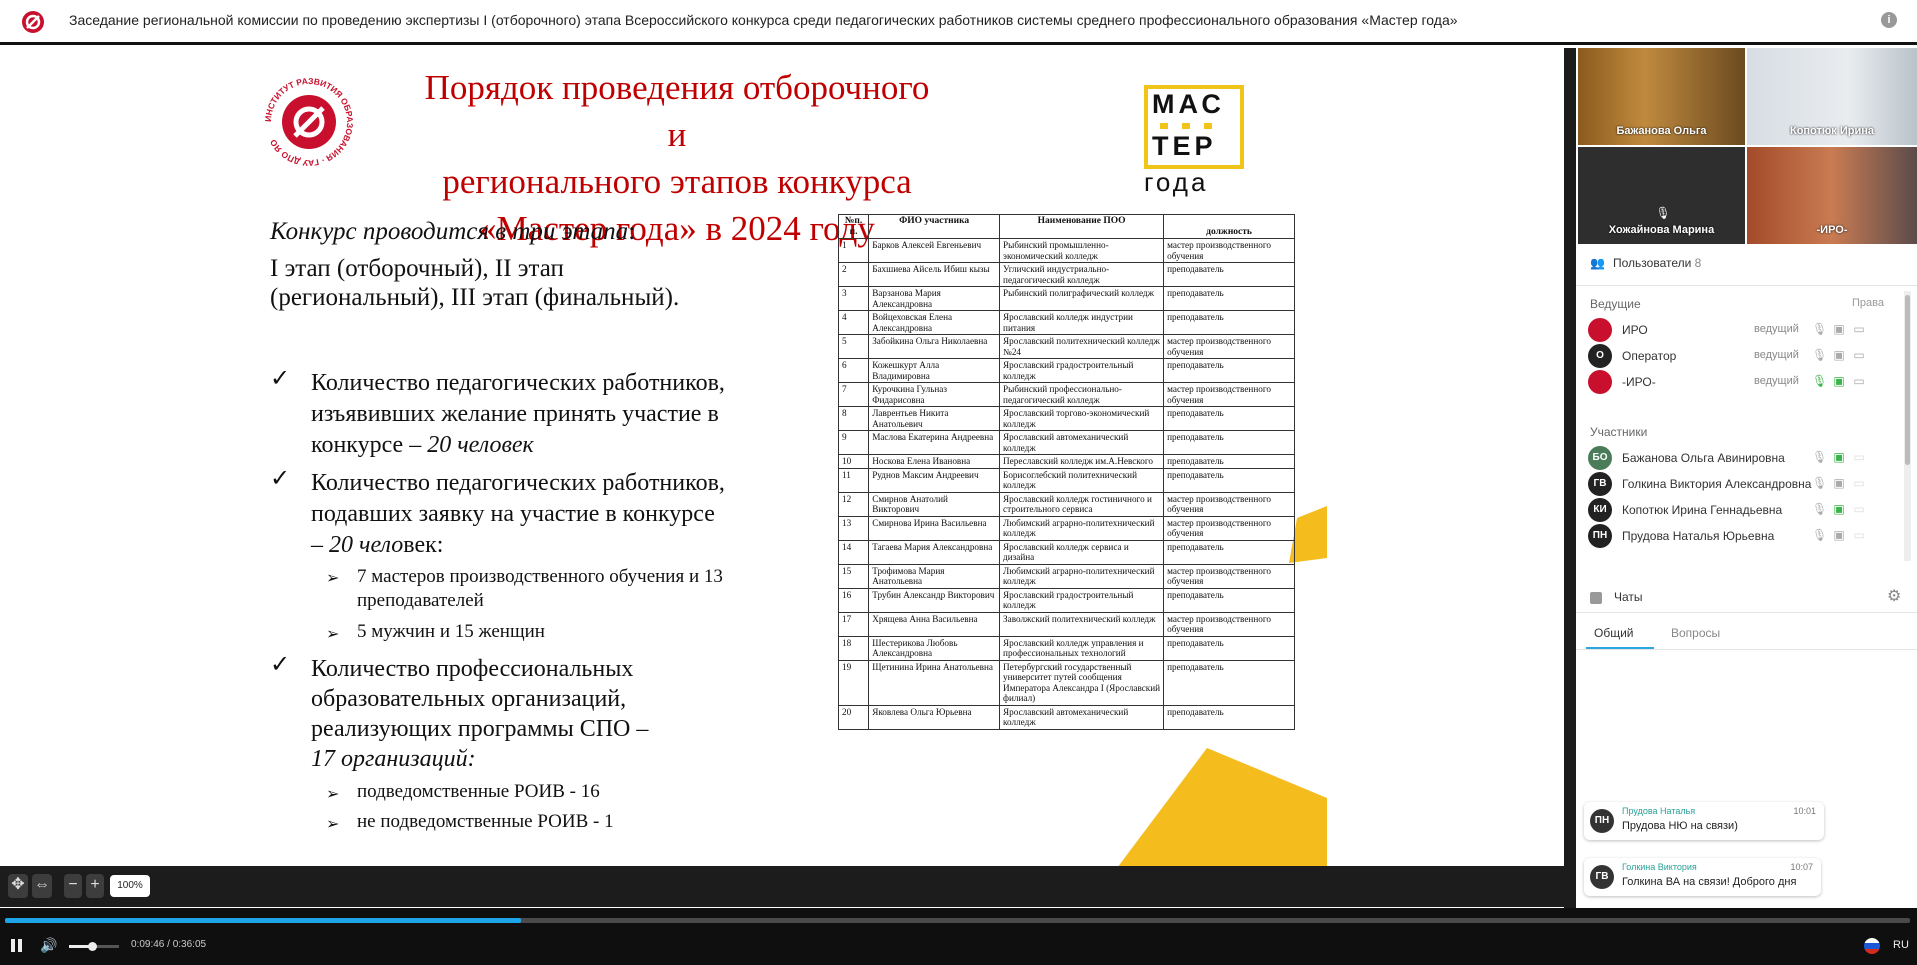 Image resolution: width=1917 pixels, height=965 pixels. What do you see at coordinates (478, 791) in the screenshot?
I see `point-3-sub-a: подведомственные РОИВ - 16` at bounding box center [478, 791].